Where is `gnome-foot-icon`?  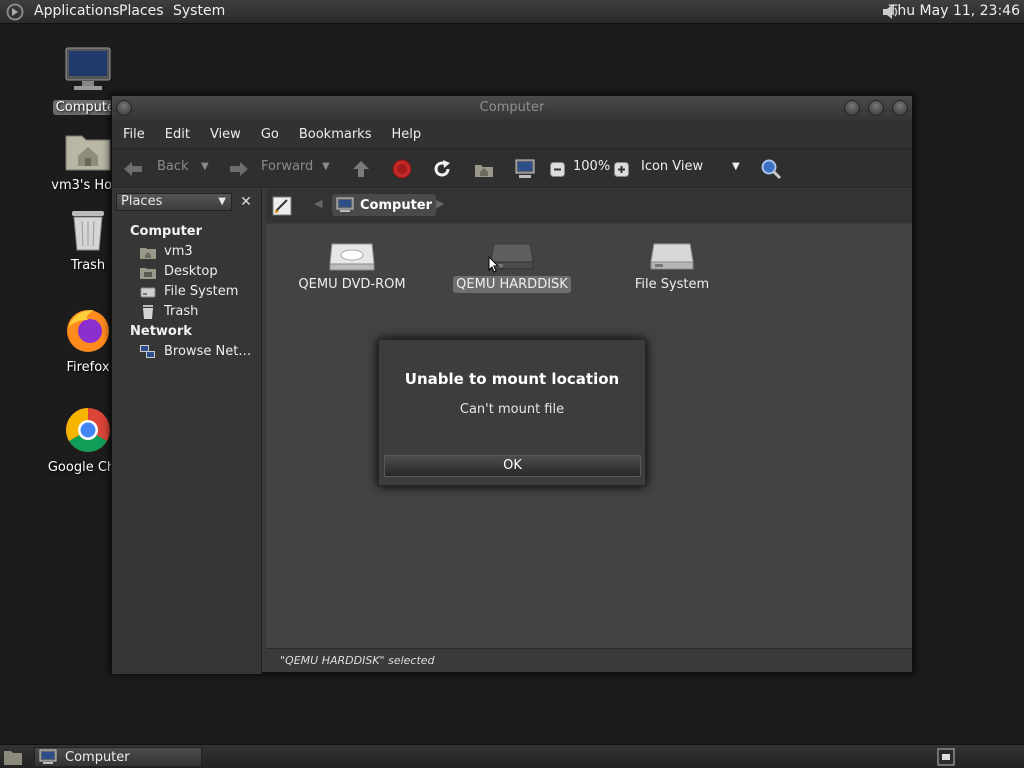
gnome-foot-icon is located at coordinates (15, 12).